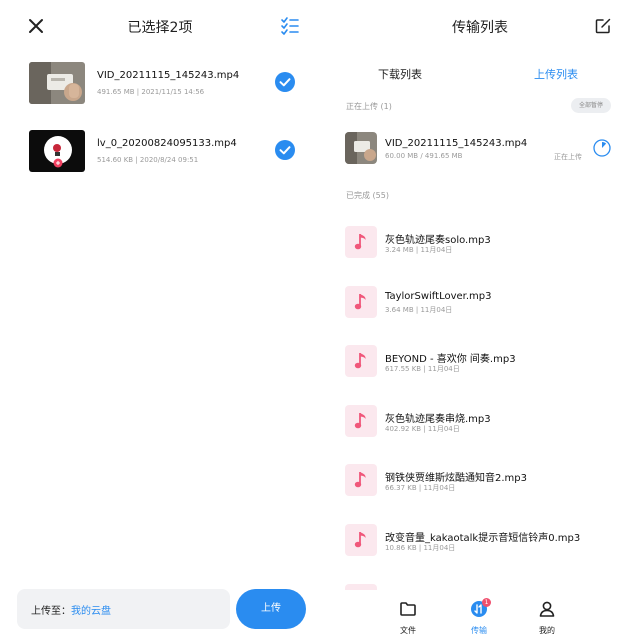 The width and height of the screenshot is (640, 640). I want to click on nav-mine-label: 我的, so click(547, 630).